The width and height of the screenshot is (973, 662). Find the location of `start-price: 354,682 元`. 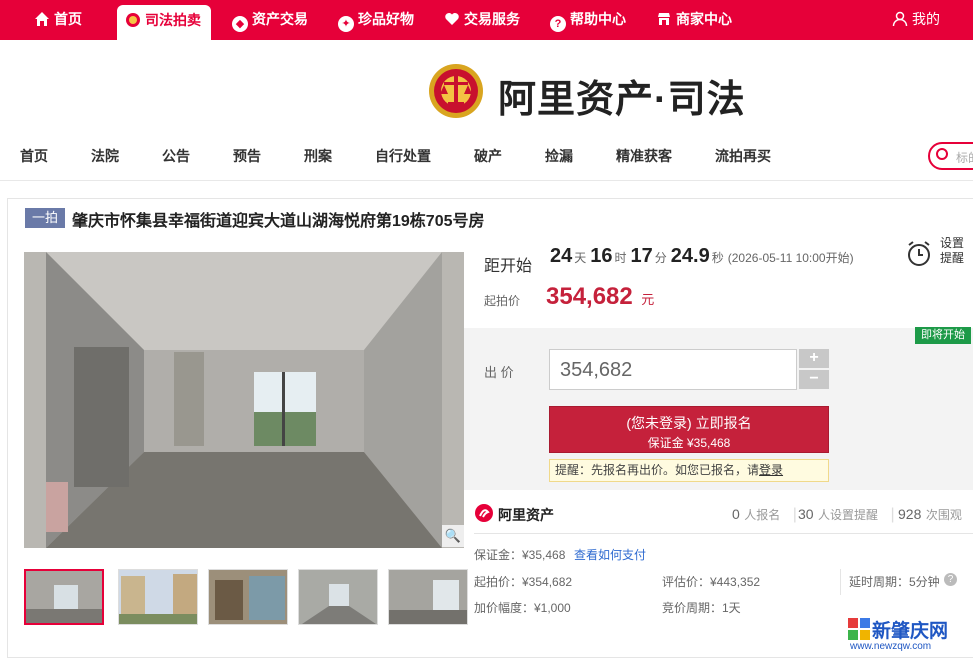

start-price: 354,682 元 is located at coordinates (600, 296).